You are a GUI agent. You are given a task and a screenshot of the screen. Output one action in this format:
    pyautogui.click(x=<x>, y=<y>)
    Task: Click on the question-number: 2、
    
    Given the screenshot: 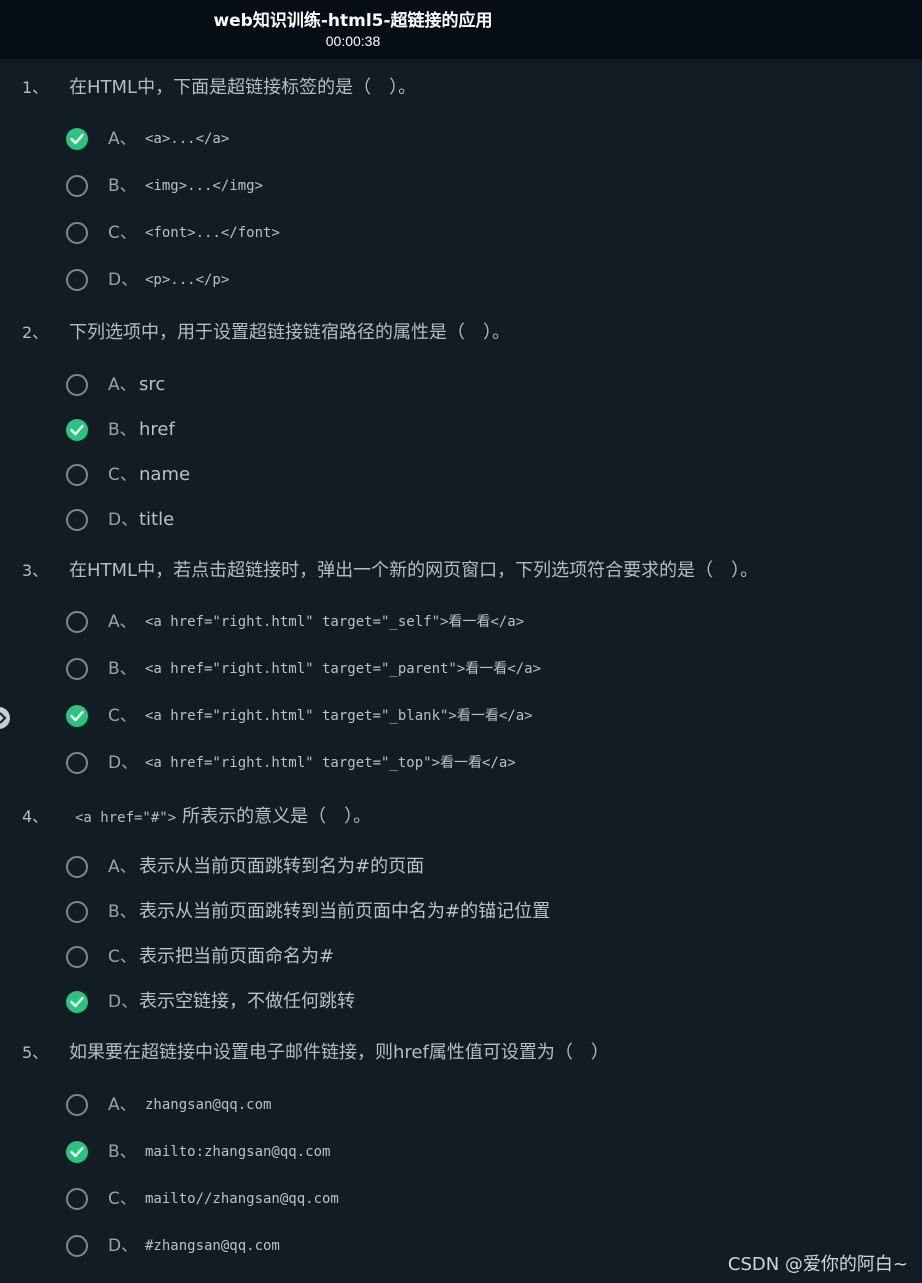 What is the action you would take?
    pyautogui.click(x=35, y=332)
    